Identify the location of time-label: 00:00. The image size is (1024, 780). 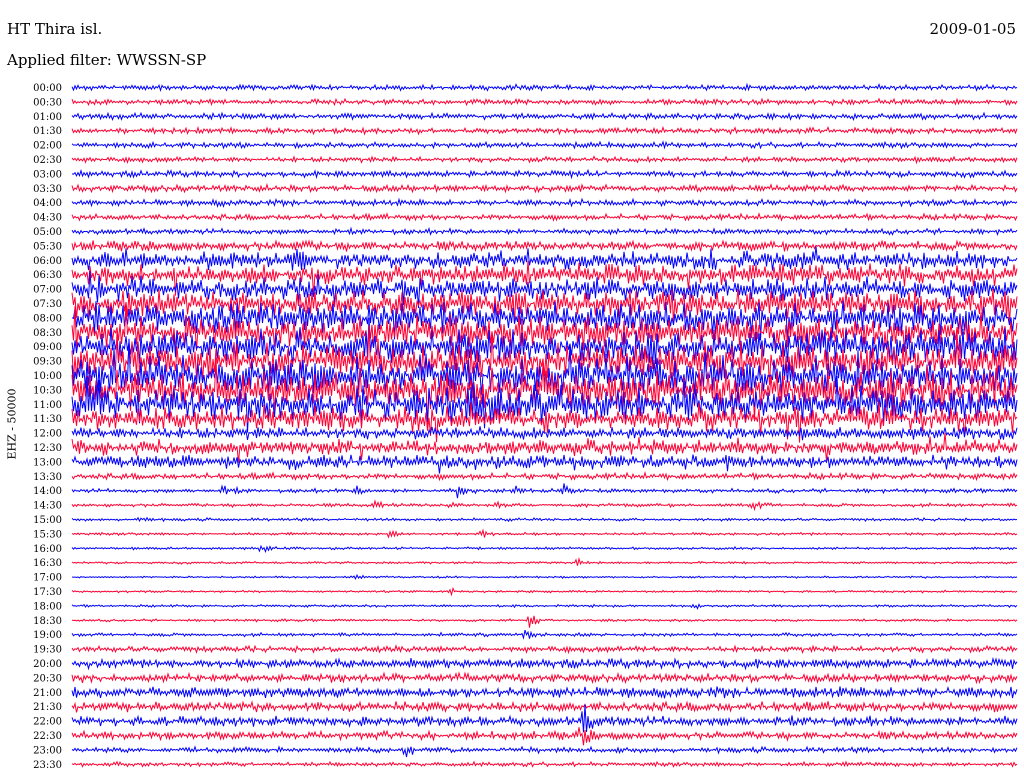
(47, 88).